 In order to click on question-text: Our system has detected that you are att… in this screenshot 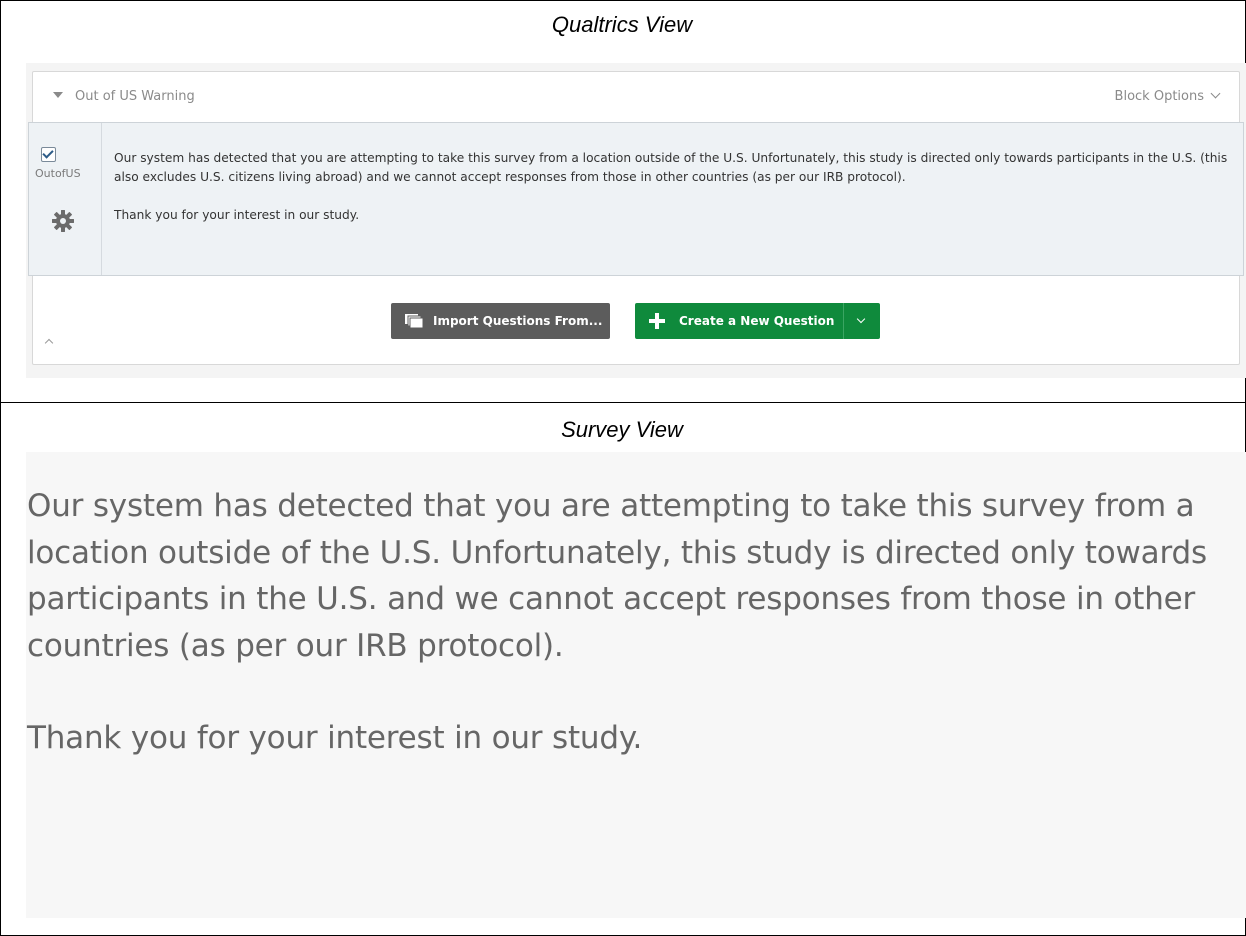, I will do `click(674, 196)`.